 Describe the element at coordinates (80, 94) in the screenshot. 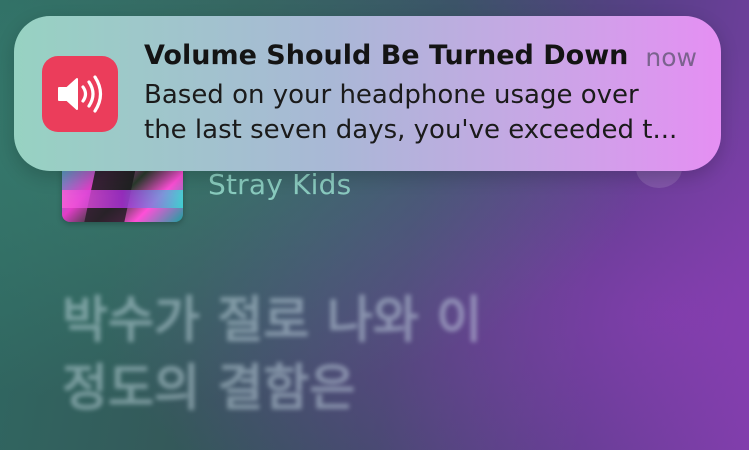

I see `speaker-volume-icon` at that location.